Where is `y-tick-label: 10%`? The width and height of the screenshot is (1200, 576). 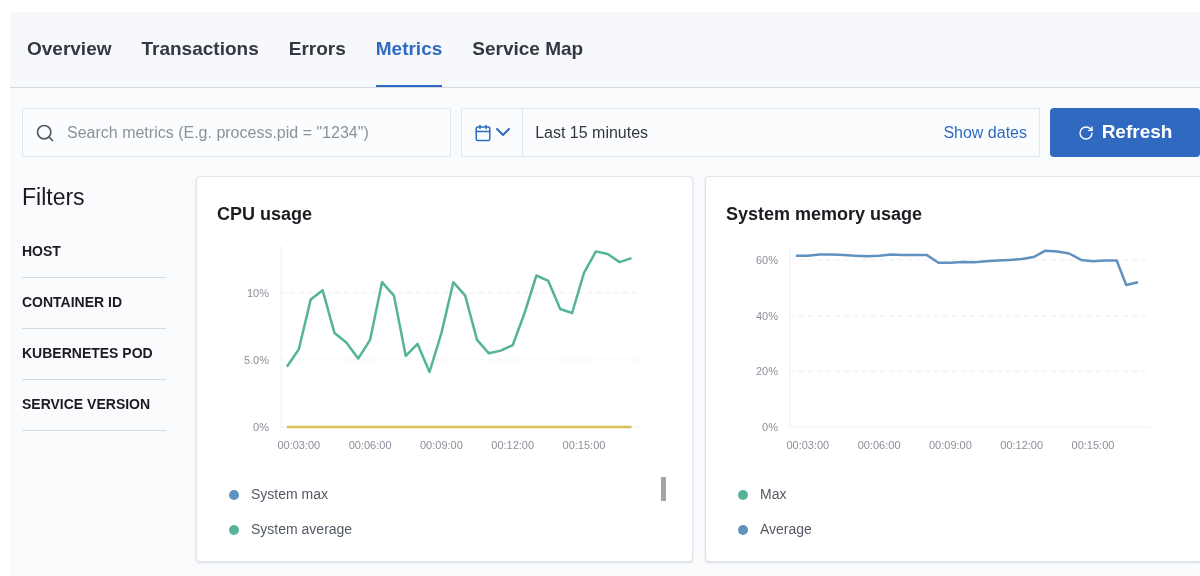
y-tick-label: 10% is located at coordinates (257, 292).